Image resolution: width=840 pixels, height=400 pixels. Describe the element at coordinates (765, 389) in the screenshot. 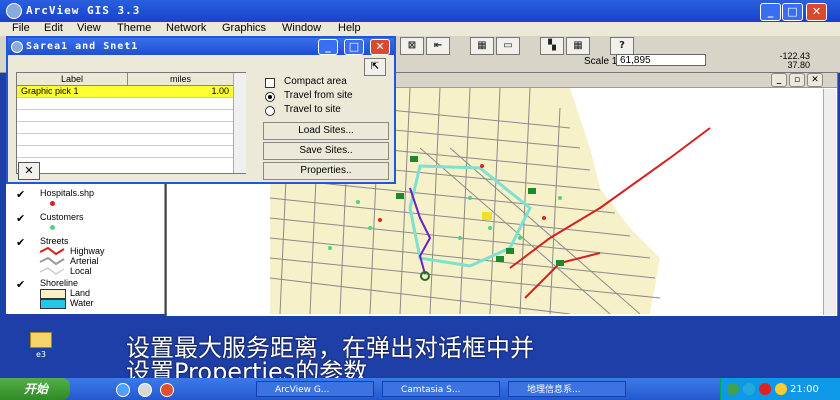

I see `tray-ati-icon` at that location.